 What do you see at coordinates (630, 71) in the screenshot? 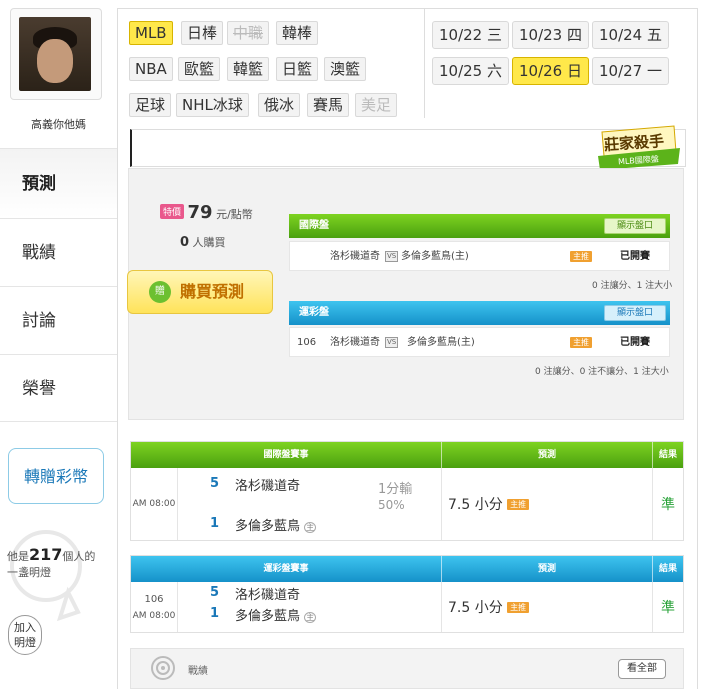
I see `date-tab-1027: 10/27 一` at bounding box center [630, 71].